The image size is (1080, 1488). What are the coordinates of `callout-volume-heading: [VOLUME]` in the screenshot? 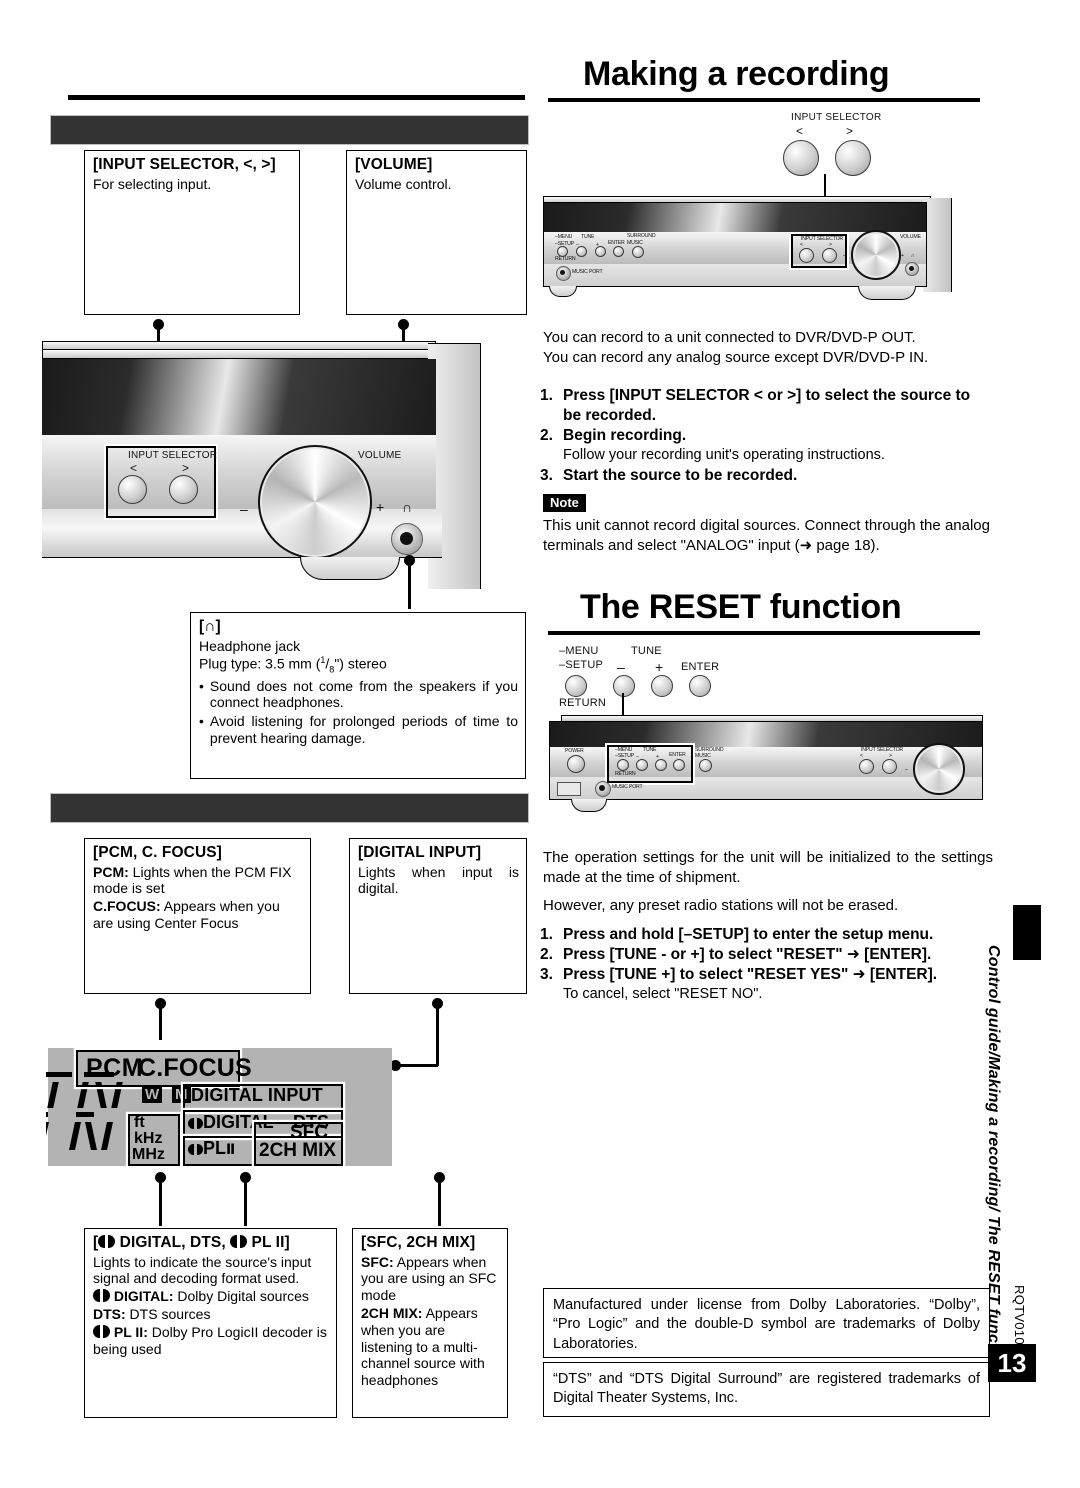 It's located at (394, 164).